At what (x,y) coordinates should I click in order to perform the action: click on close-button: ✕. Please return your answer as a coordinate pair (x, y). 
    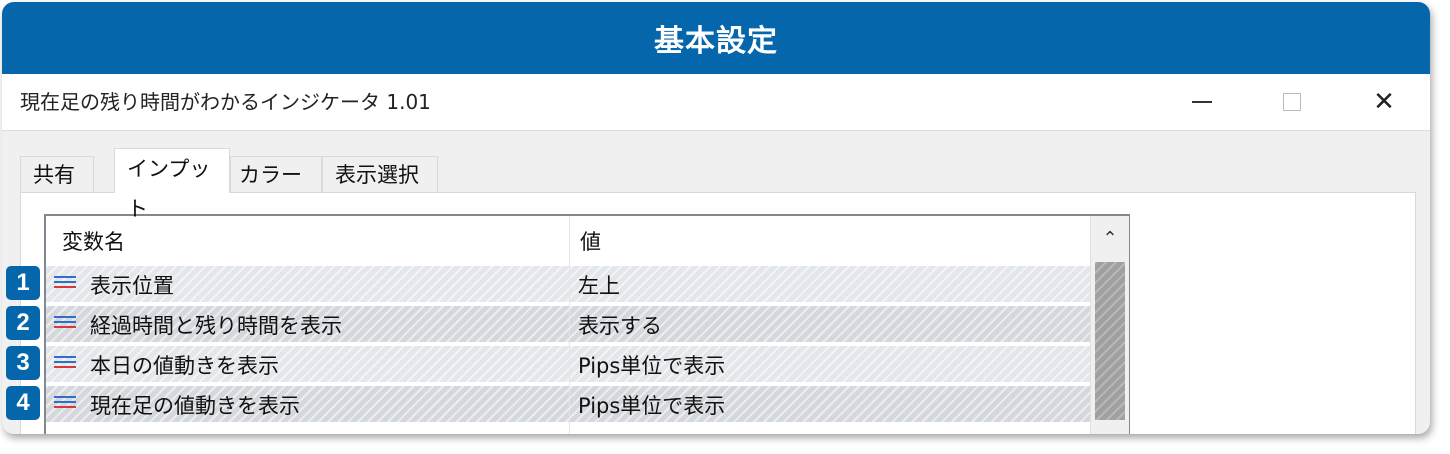
    Looking at the image, I should click on (1384, 102).